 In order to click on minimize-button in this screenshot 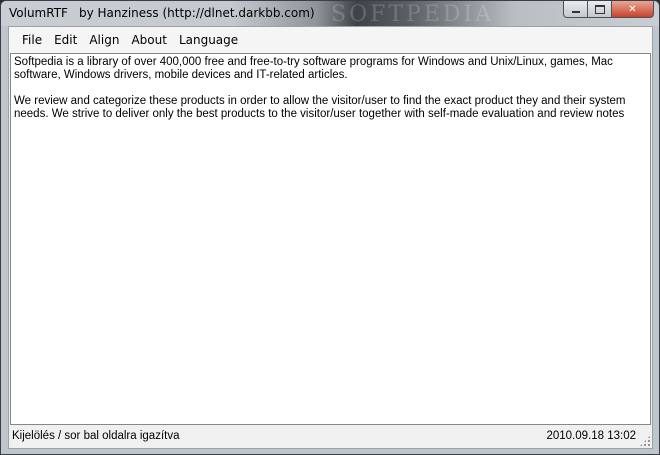, I will do `click(575, 9)`.